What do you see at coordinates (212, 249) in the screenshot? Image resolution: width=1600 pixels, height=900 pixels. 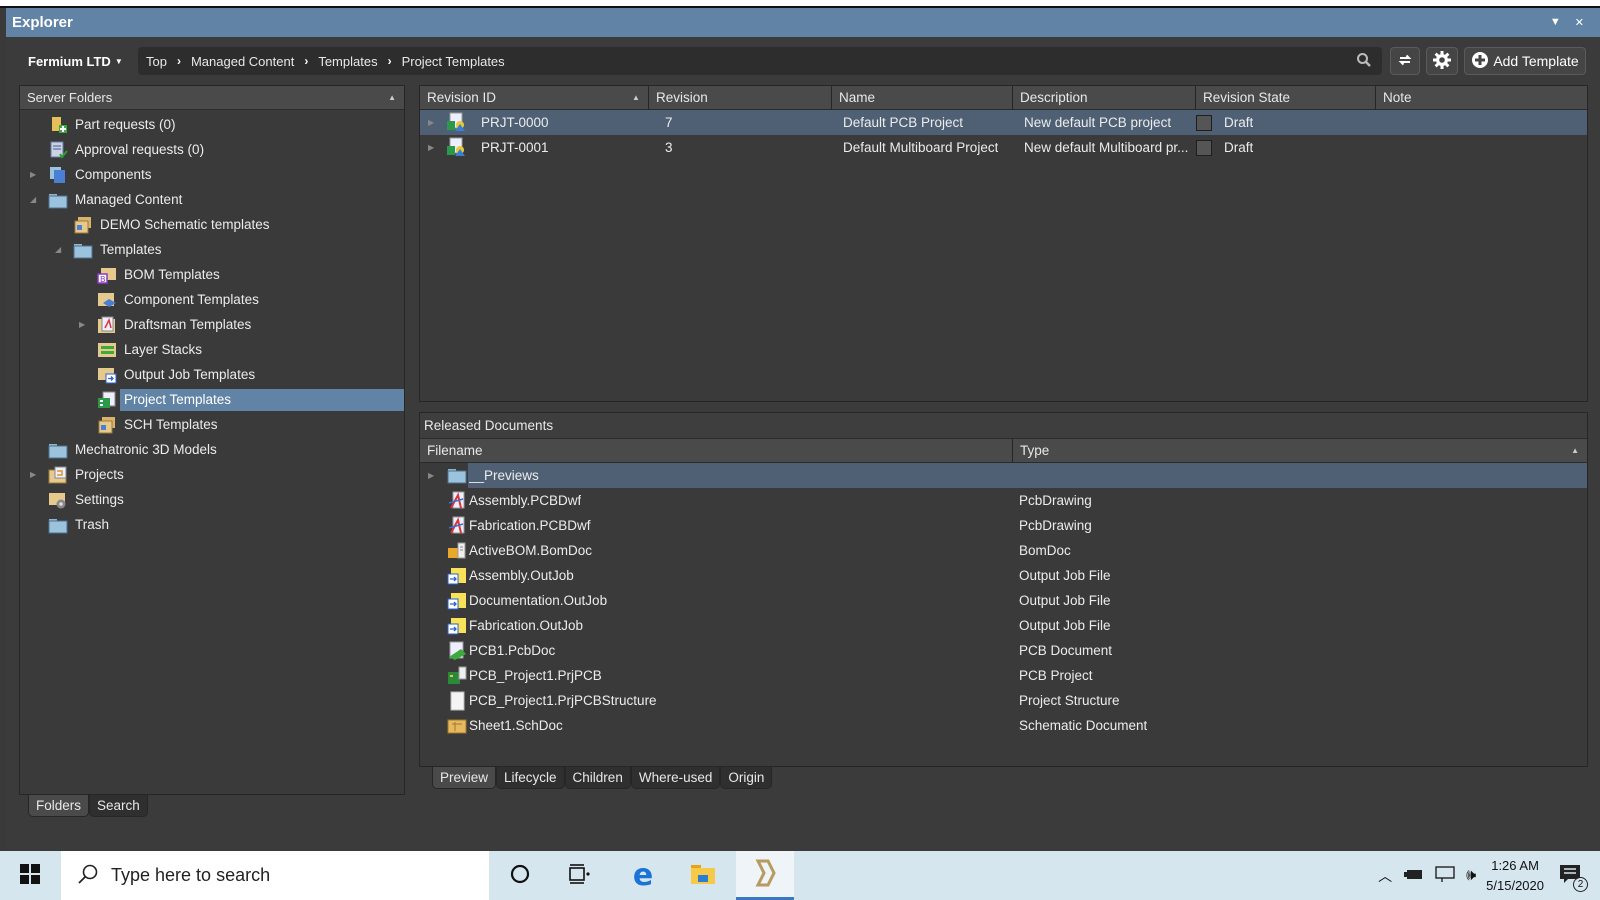 I see `folder-tree-item: ◢ Templates` at bounding box center [212, 249].